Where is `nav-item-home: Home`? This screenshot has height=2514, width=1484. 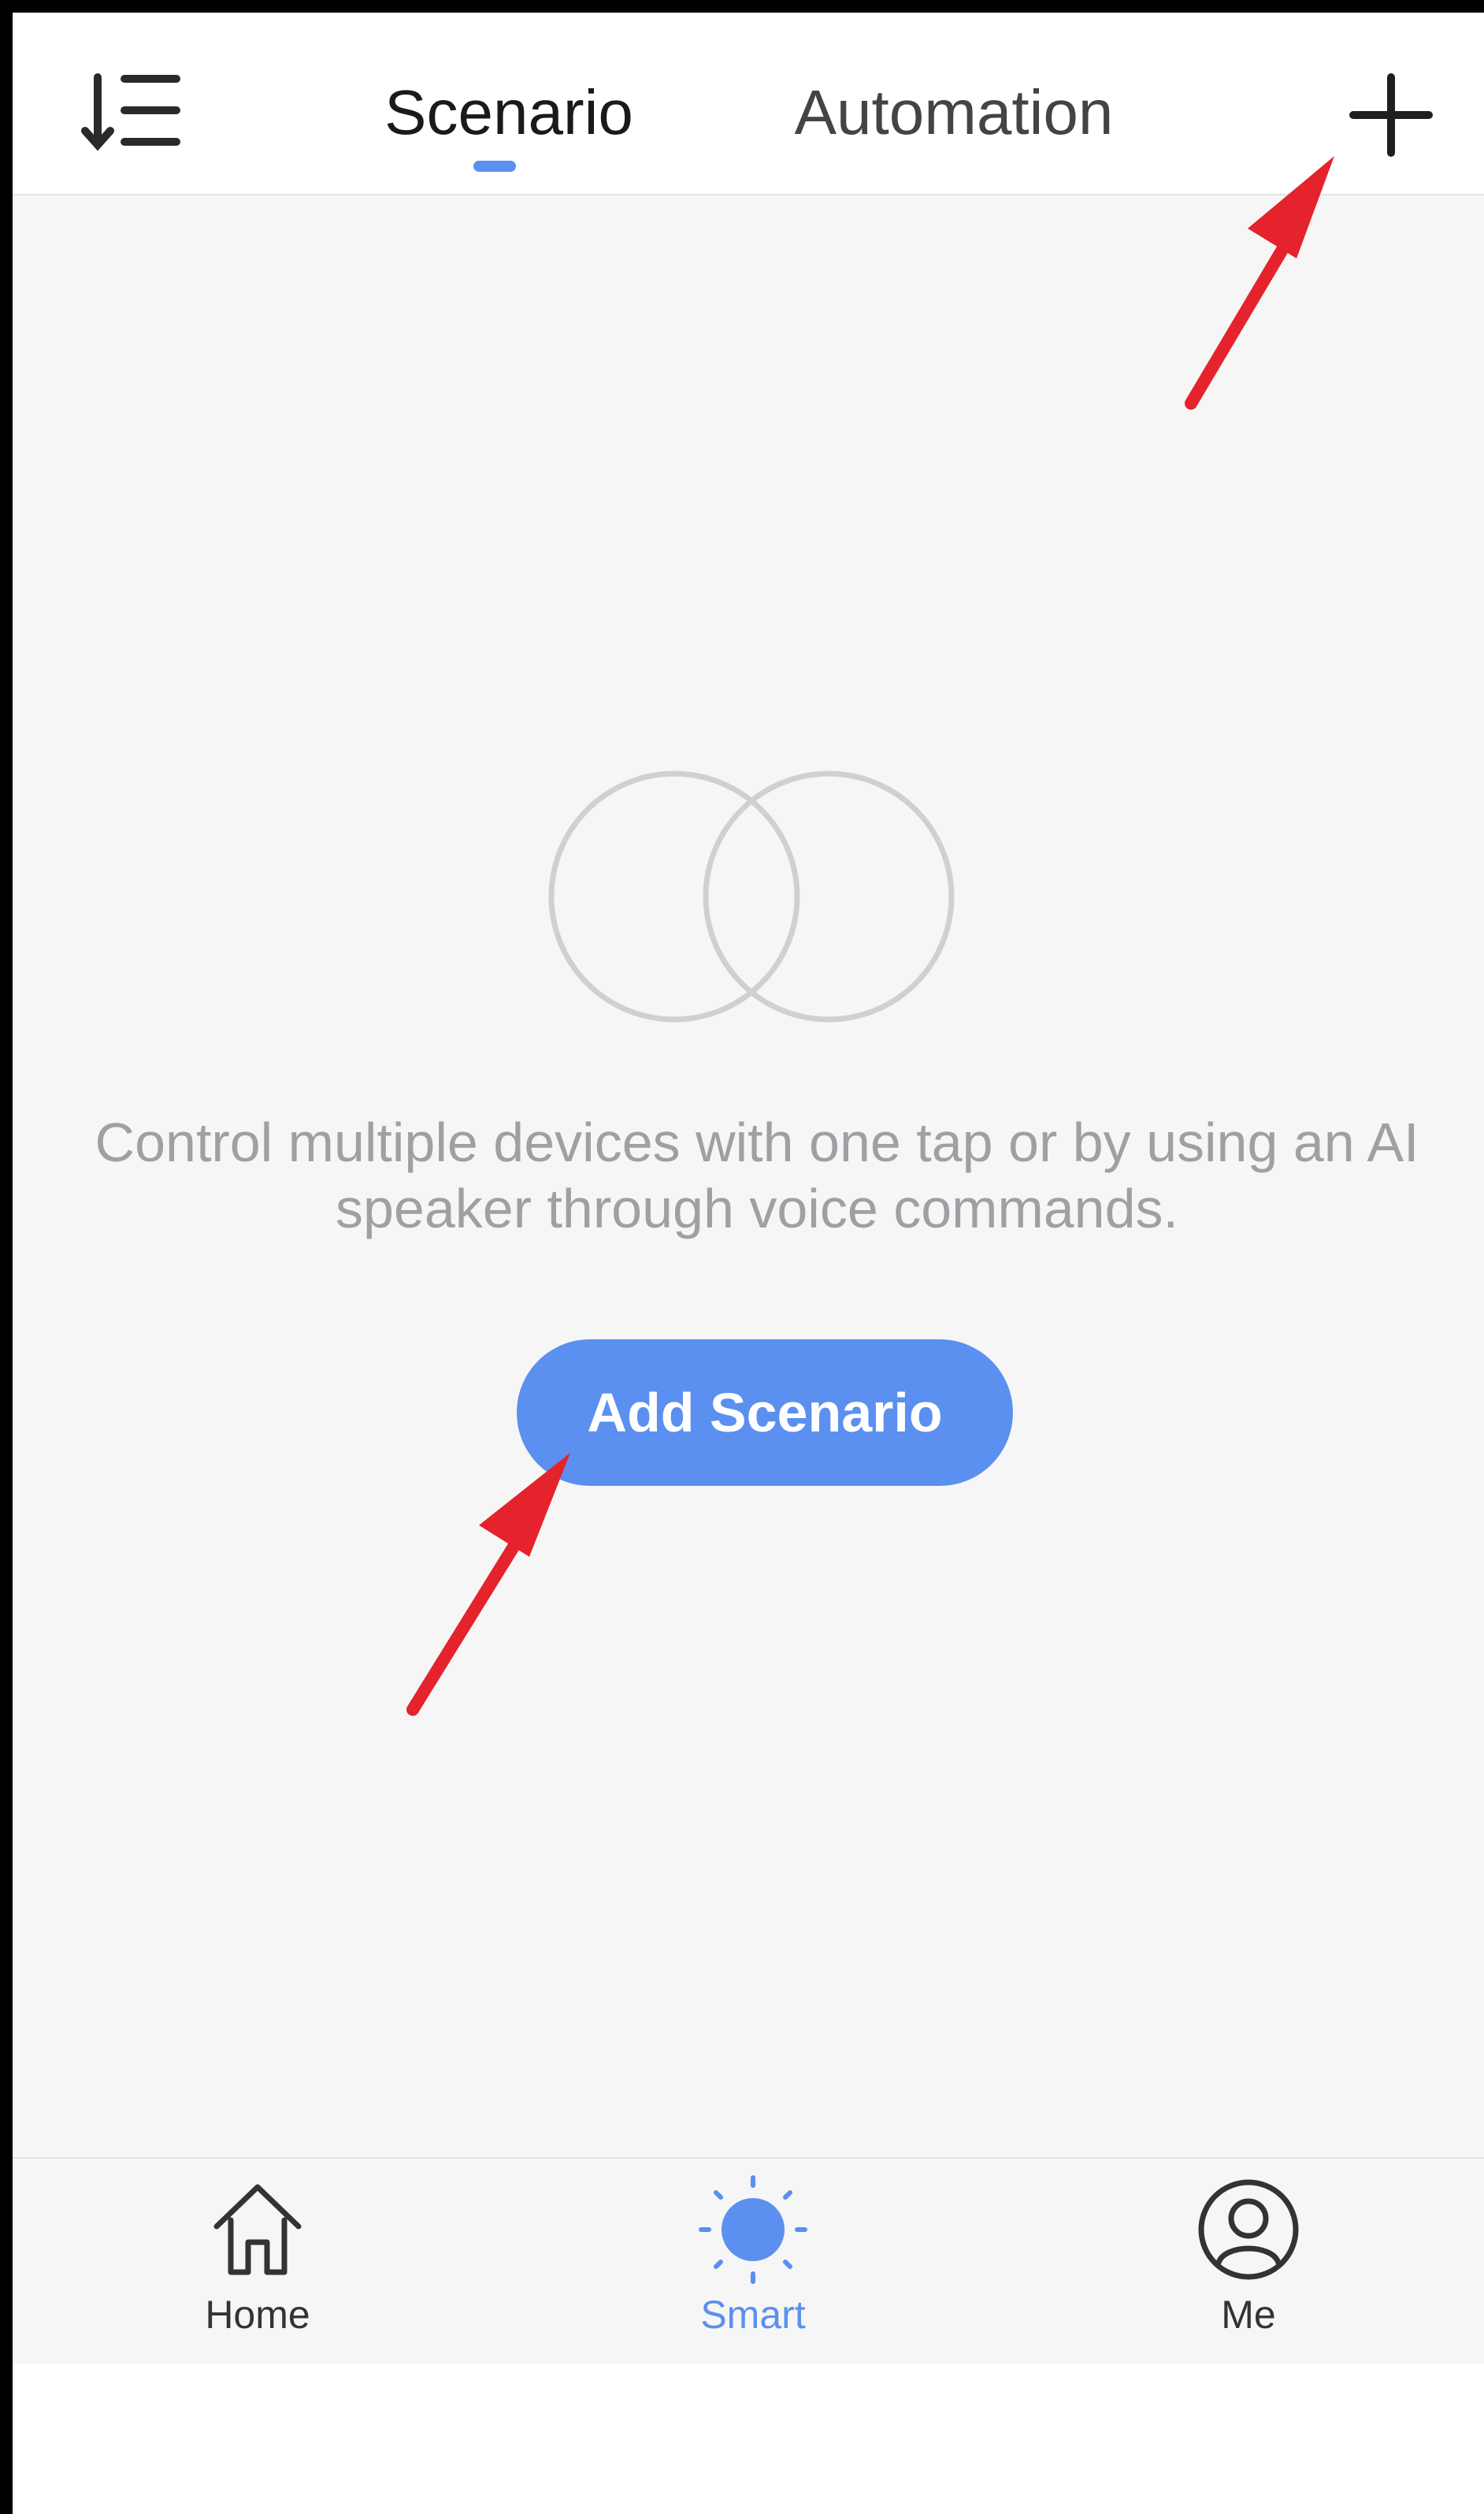
nav-item-home: Home is located at coordinates (257, 2262).